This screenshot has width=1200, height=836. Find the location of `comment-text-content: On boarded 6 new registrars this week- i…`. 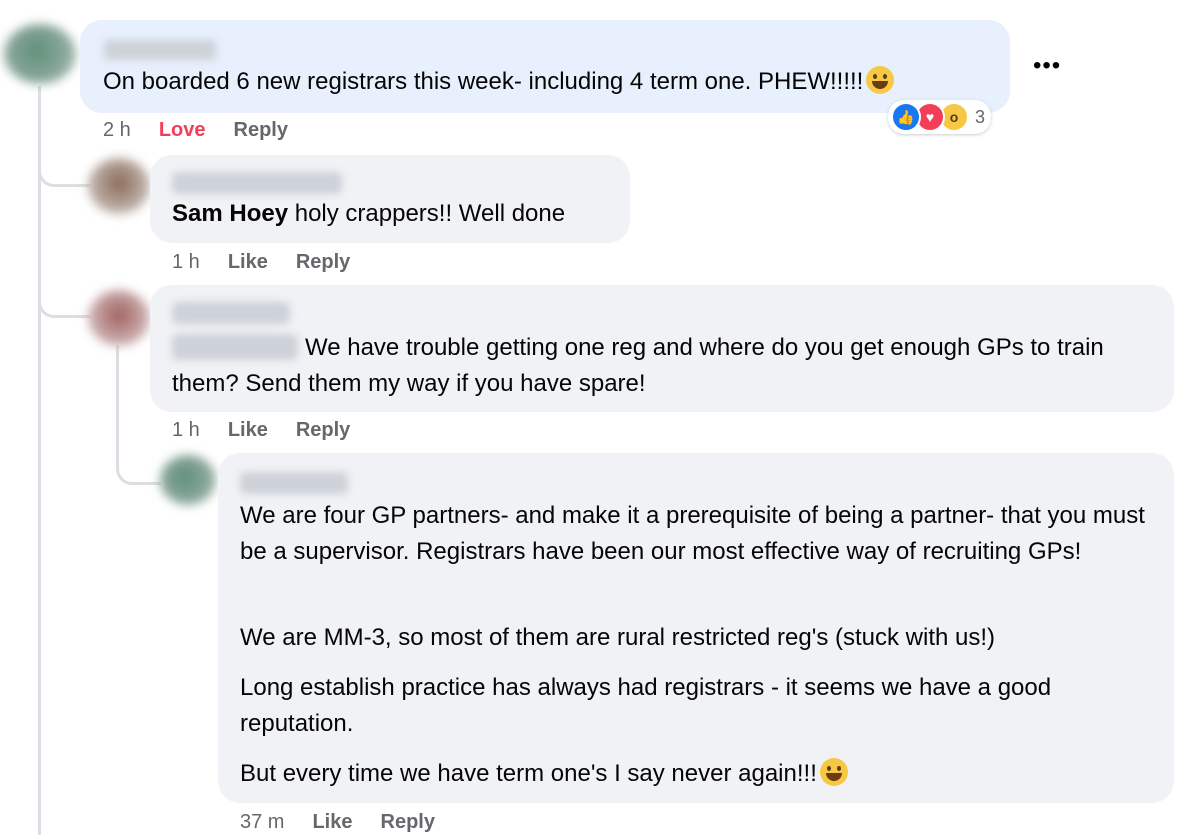

comment-text-content: On boarded 6 new registrars this week- i… is located at coordinates (483, 81).